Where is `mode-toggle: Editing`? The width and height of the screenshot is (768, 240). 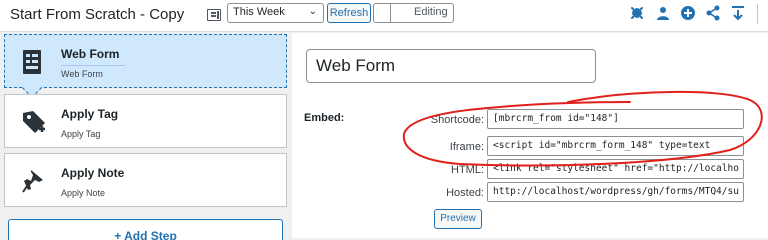
mode-toggle: Editing is located at coordinates (413, 13).